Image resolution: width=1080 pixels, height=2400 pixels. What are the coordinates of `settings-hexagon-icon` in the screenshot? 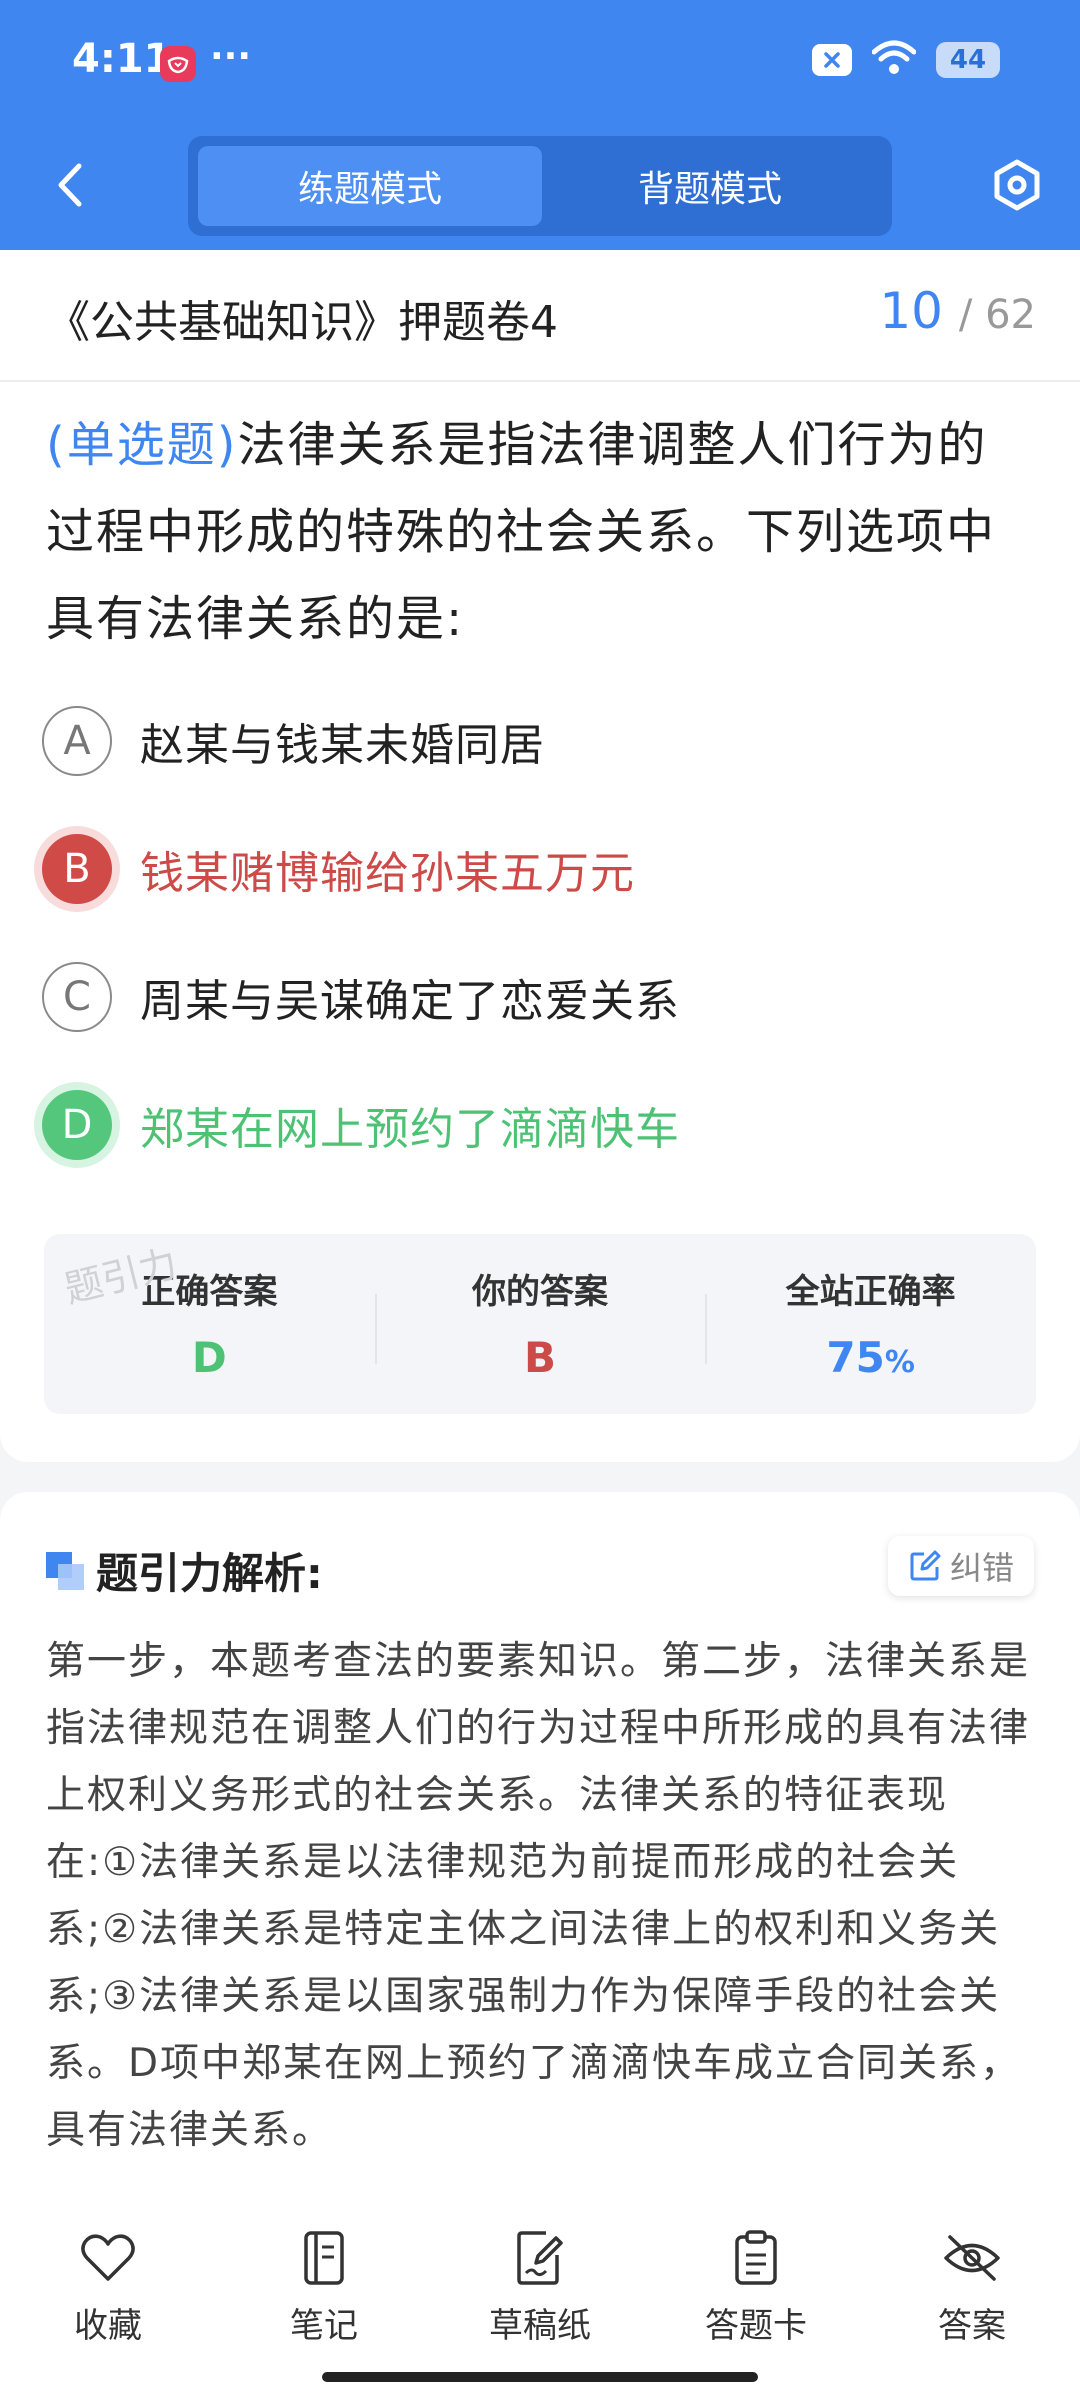 It's located at (1017, 185).